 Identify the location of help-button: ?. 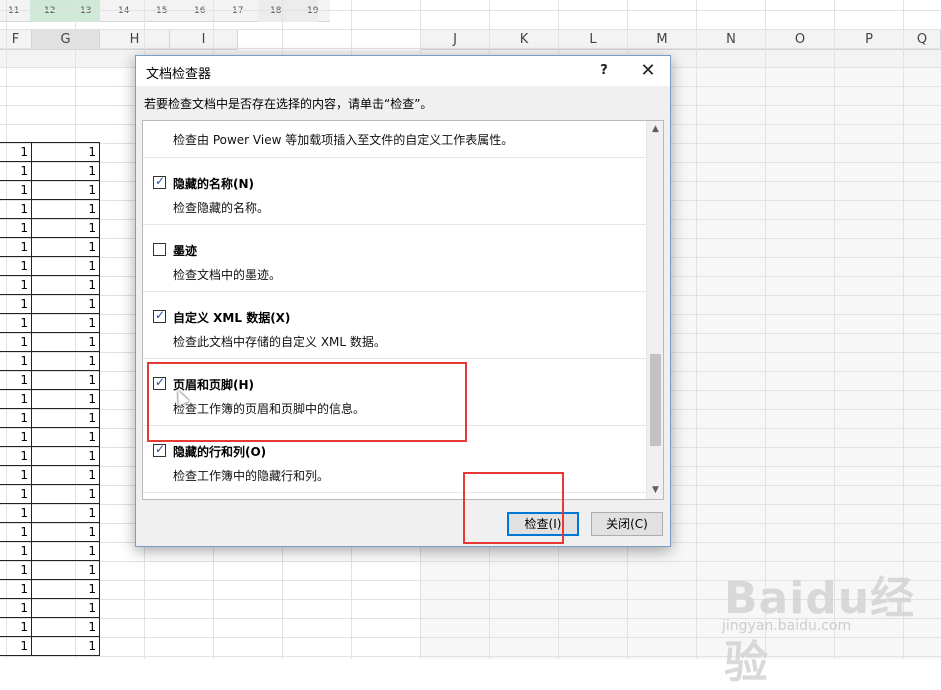
(604, 71).